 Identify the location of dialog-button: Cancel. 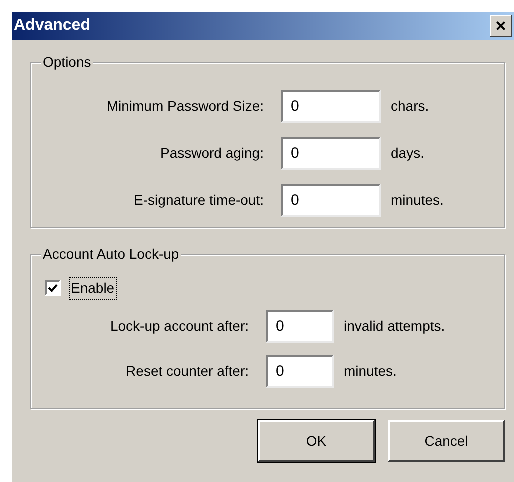
(446, 441).